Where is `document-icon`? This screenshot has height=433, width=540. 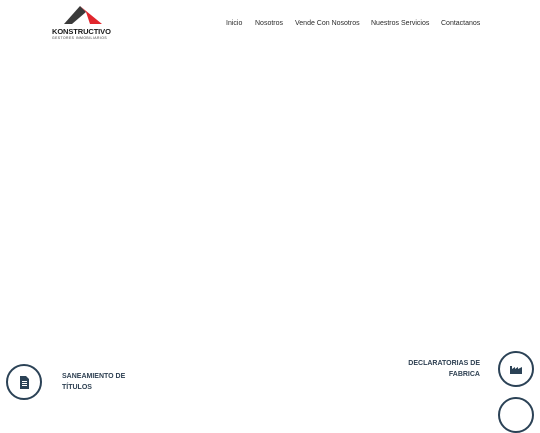 document-icon is located at coordinates (24, 382).